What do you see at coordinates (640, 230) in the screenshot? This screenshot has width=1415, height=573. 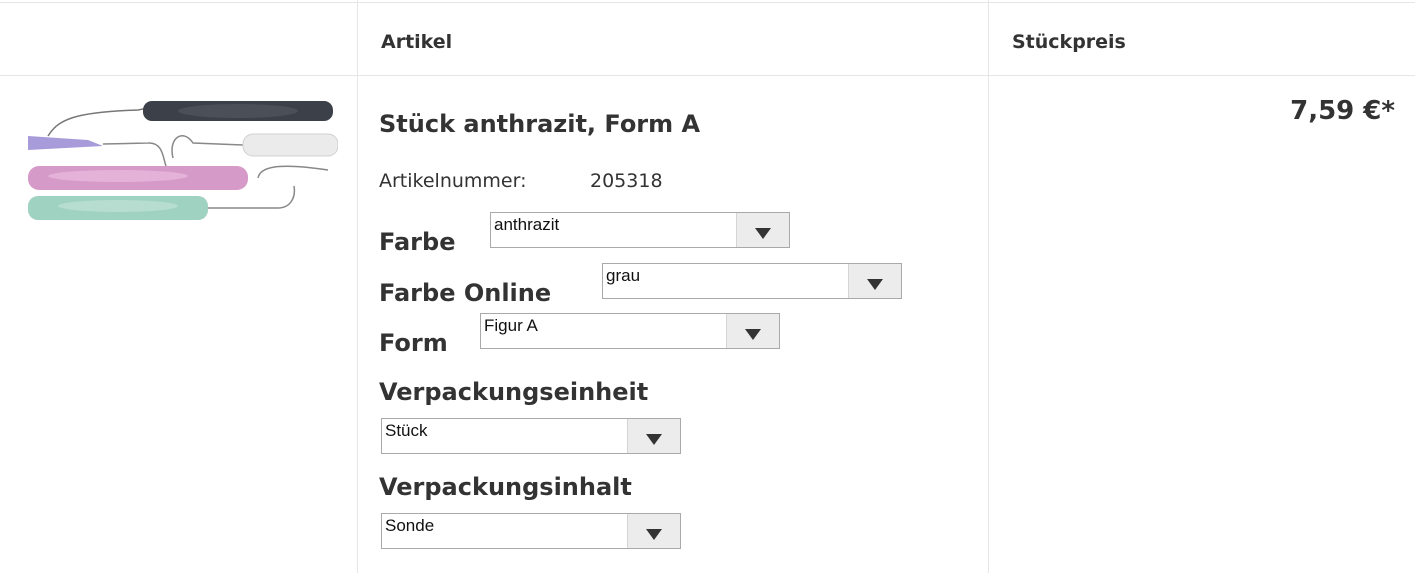 I see `farbe-select: anthrazit` at bounding box center [640, 230].